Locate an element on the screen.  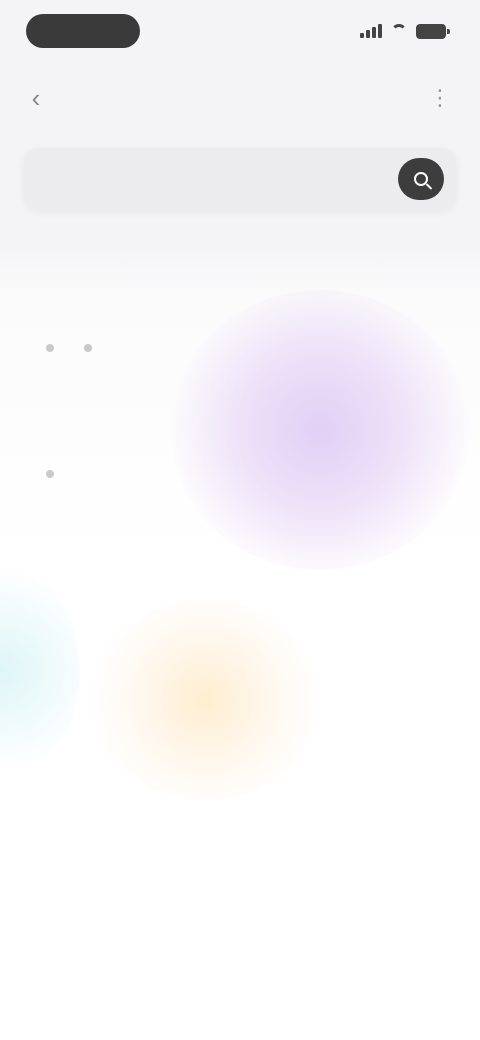
signal-icon is located at coordinates (371, 31).